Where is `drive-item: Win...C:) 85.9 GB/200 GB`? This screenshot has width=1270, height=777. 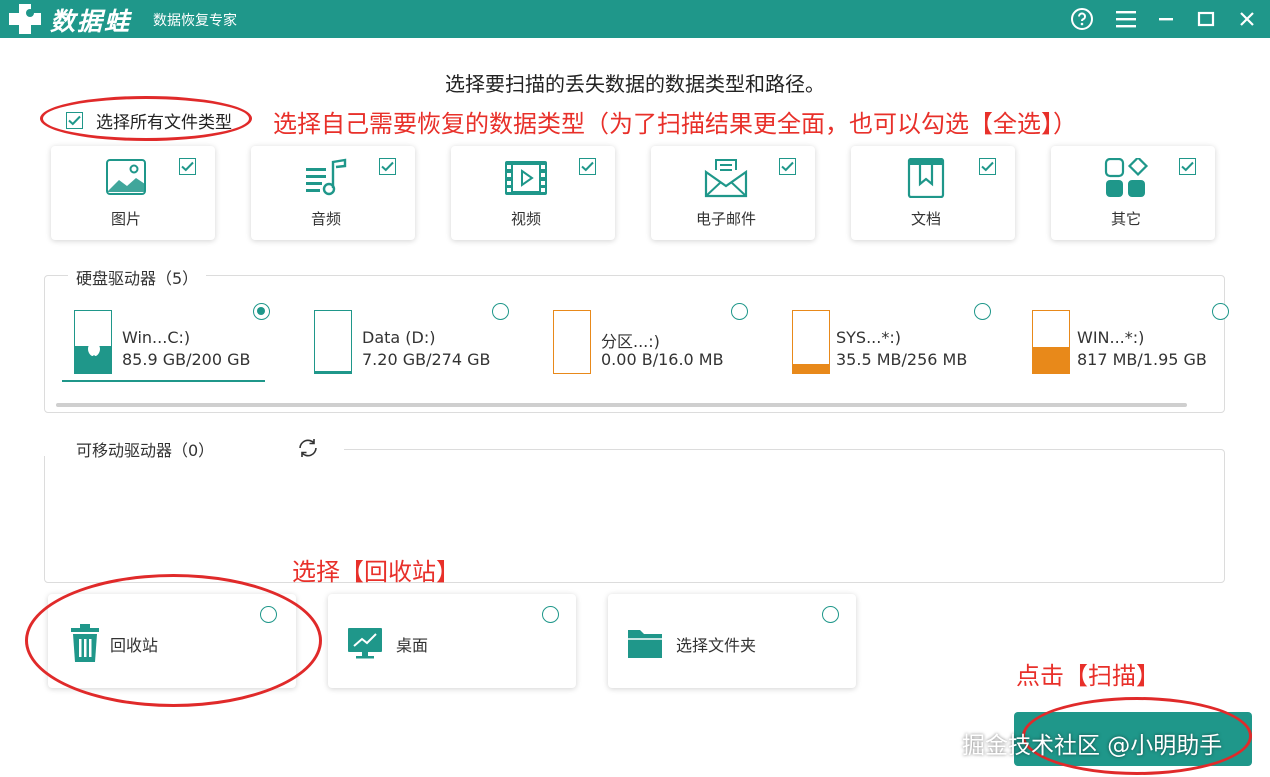 drive-item: Win...C:) 85.9 GB/200 GB is located at coordinates (189, 343).